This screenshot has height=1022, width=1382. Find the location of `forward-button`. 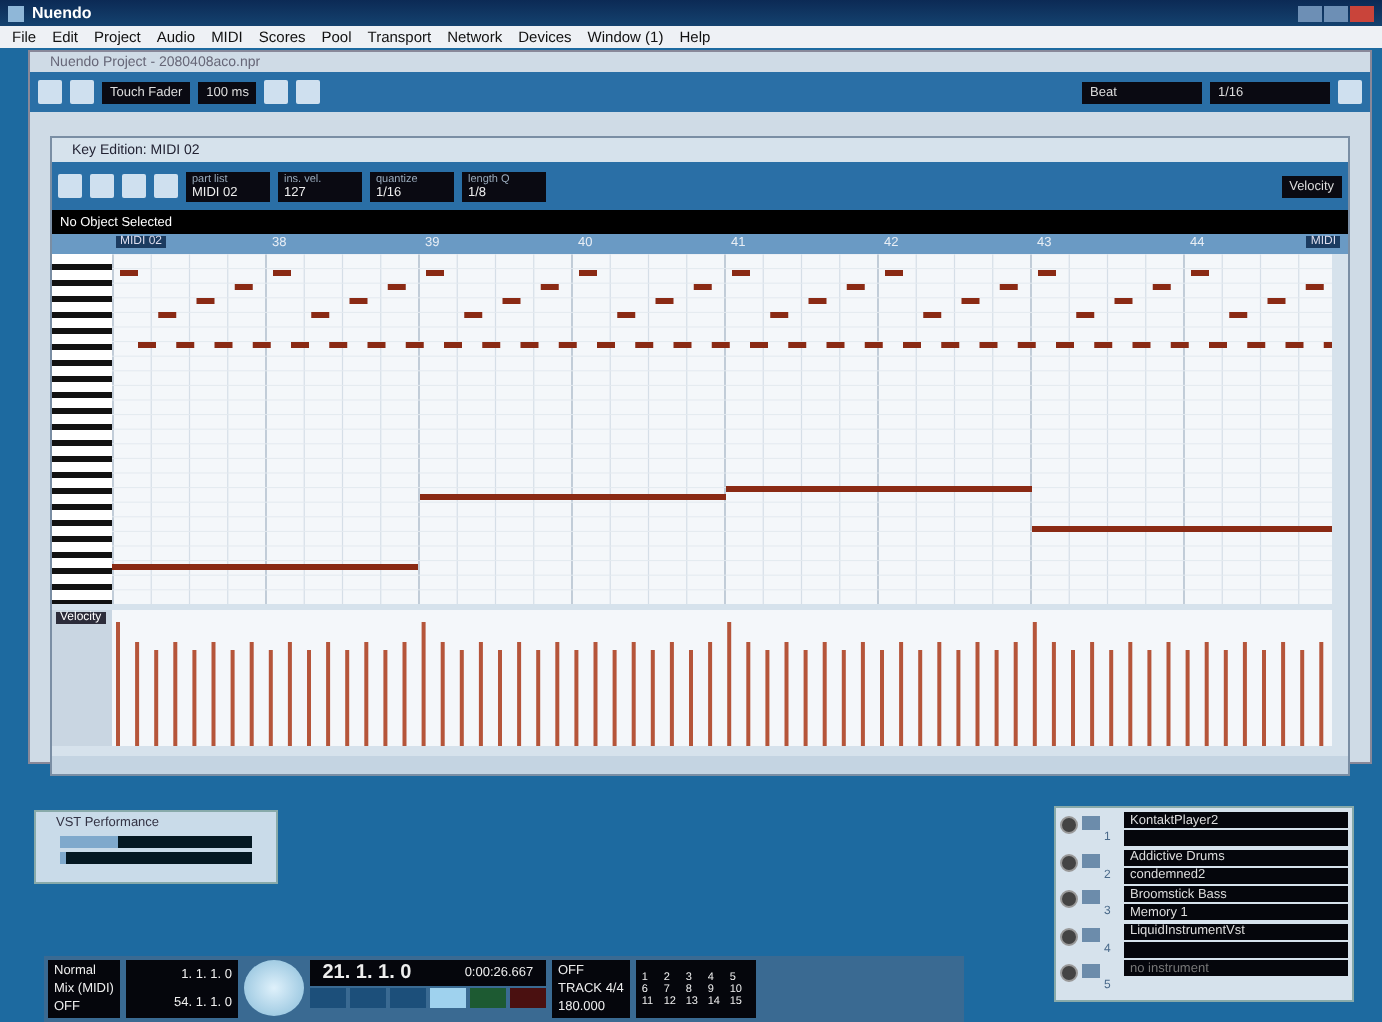

forward-button is located at coordinates (367, 998).